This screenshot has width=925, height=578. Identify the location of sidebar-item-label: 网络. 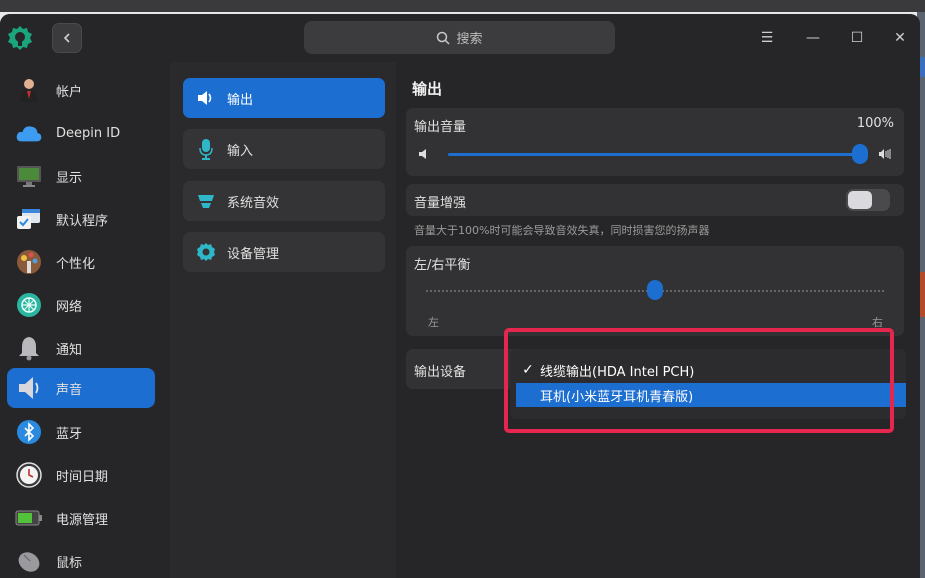
(69, 307).